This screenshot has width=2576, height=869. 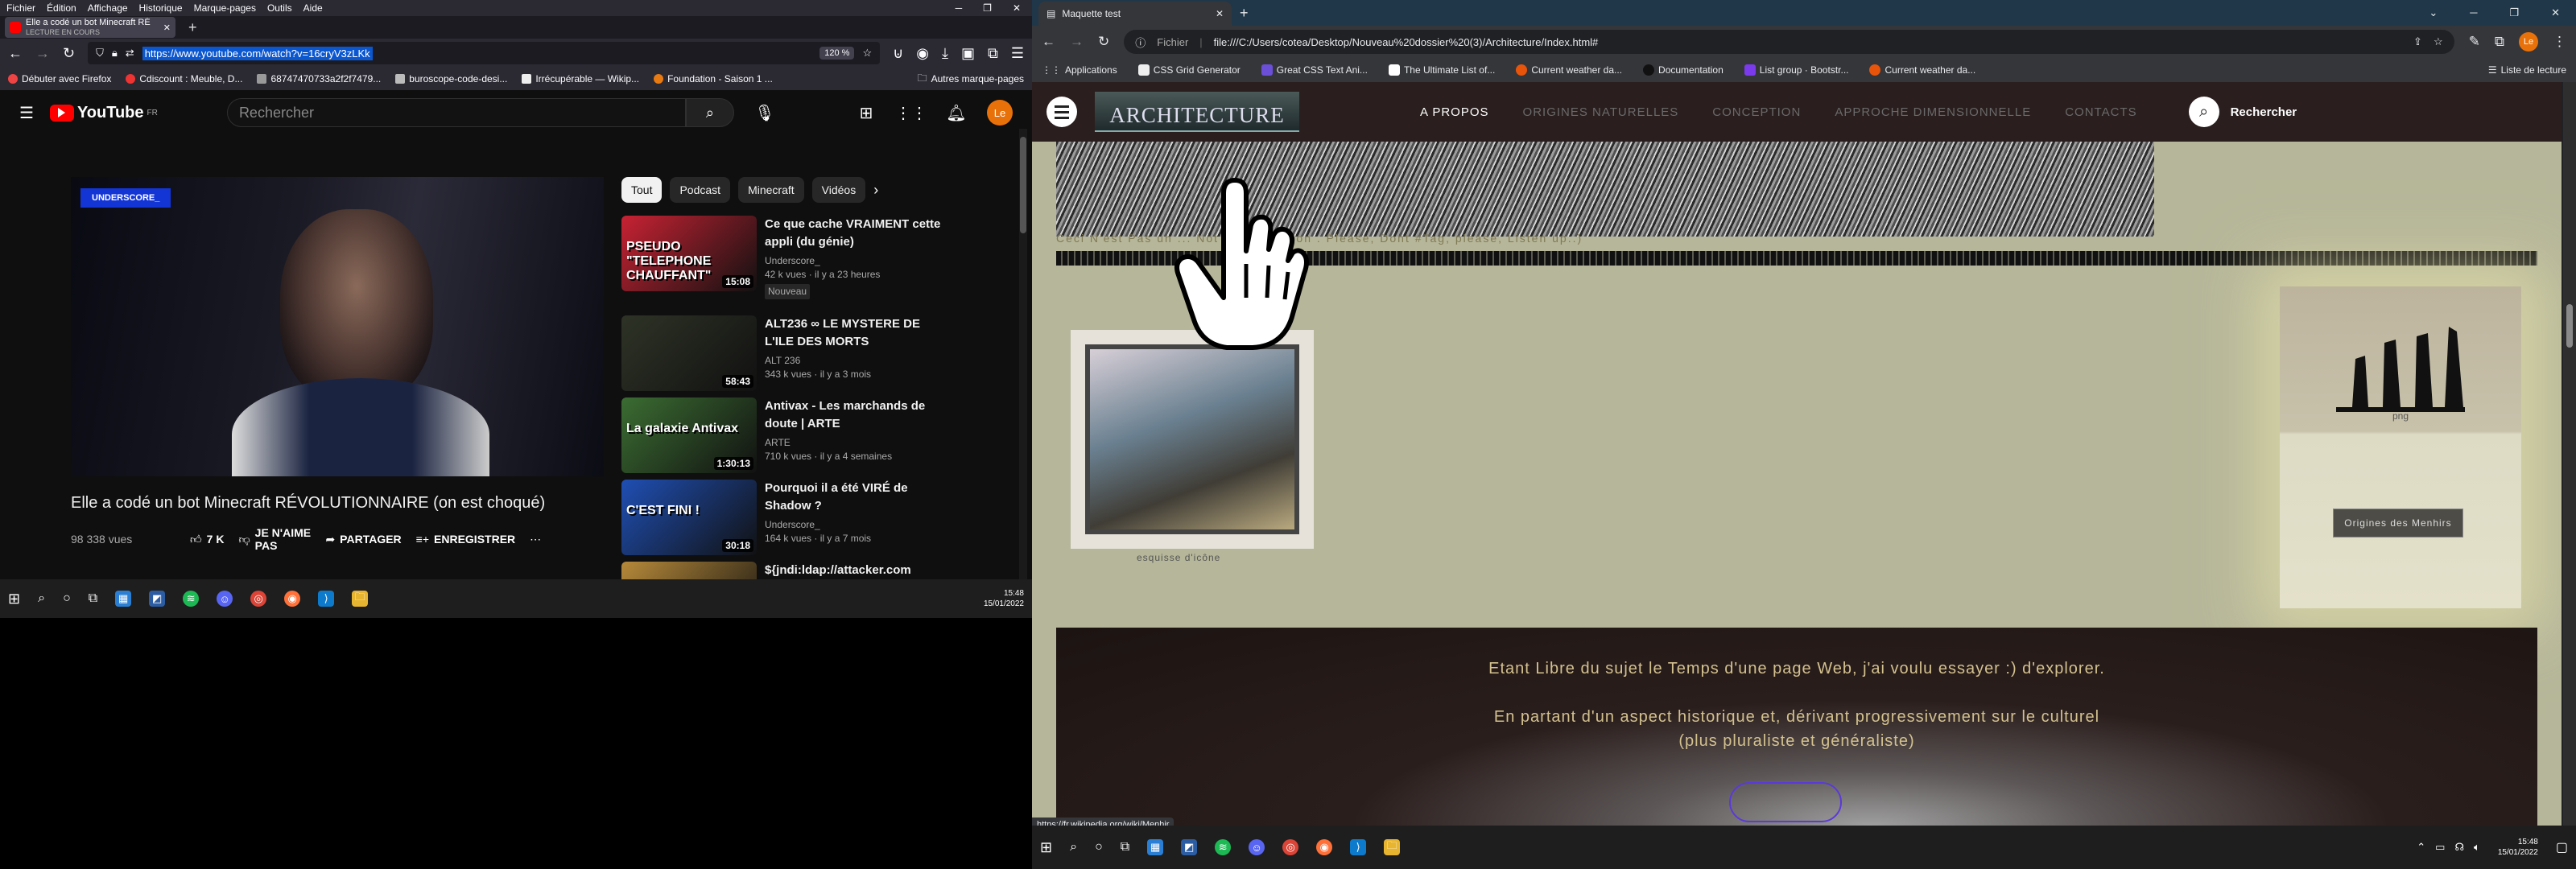 What do you see at coordinates (642, 190) in the screenshot?
I see `chip-tout: Tout` at bounding box center [642, 190].